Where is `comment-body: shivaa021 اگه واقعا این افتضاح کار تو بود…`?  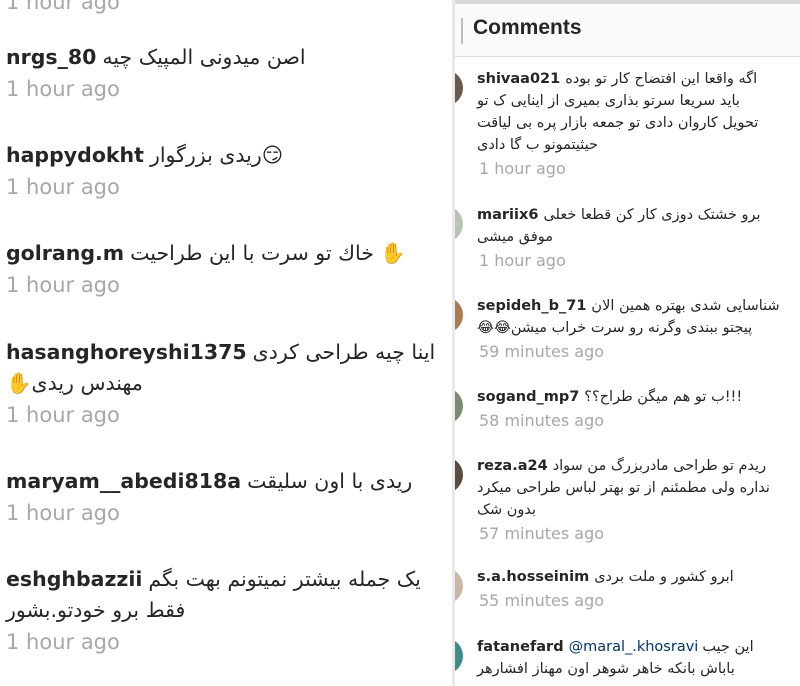
comment-body: shivaa021 اگه واقعا این افتضاح کار تو بود… is located at coordinates (636, 79).